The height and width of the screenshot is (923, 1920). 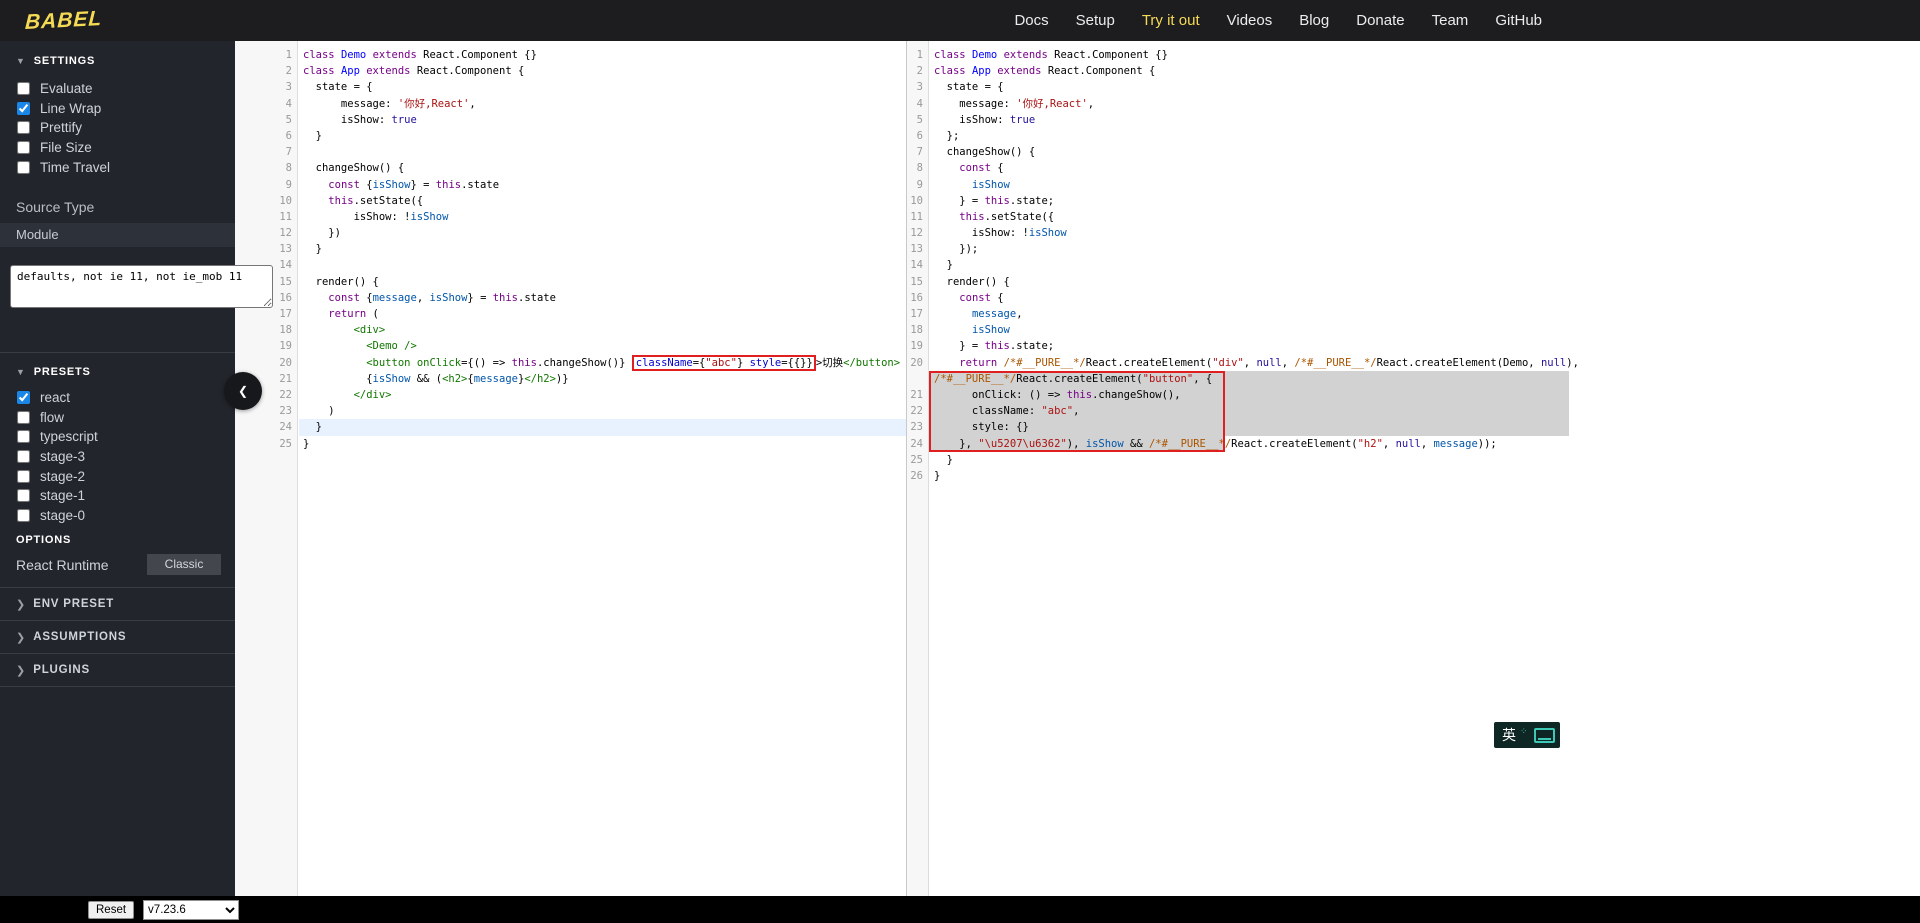 I want to click on code-line: {isShow && (<h2>{message}</h2>)}, so click(x=602, y=379).